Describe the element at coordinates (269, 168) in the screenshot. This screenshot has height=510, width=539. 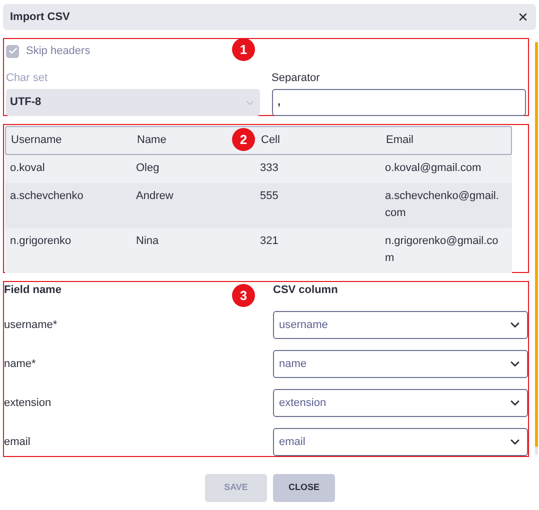
I see `table-cell-text: 333` at that location.